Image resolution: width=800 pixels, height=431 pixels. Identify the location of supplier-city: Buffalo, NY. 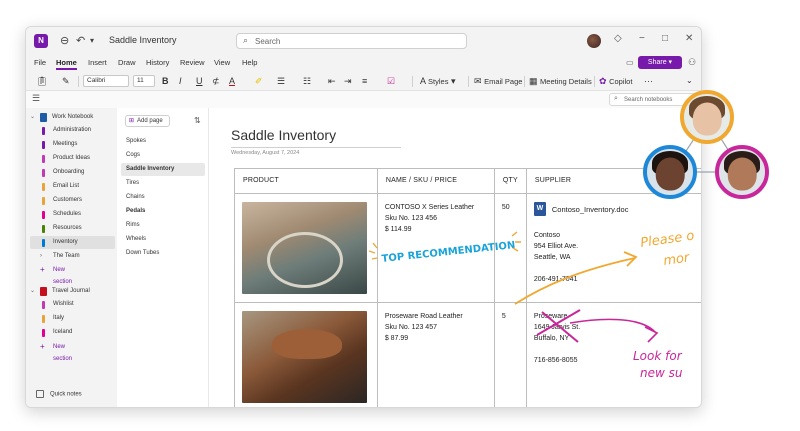
(551, 338).